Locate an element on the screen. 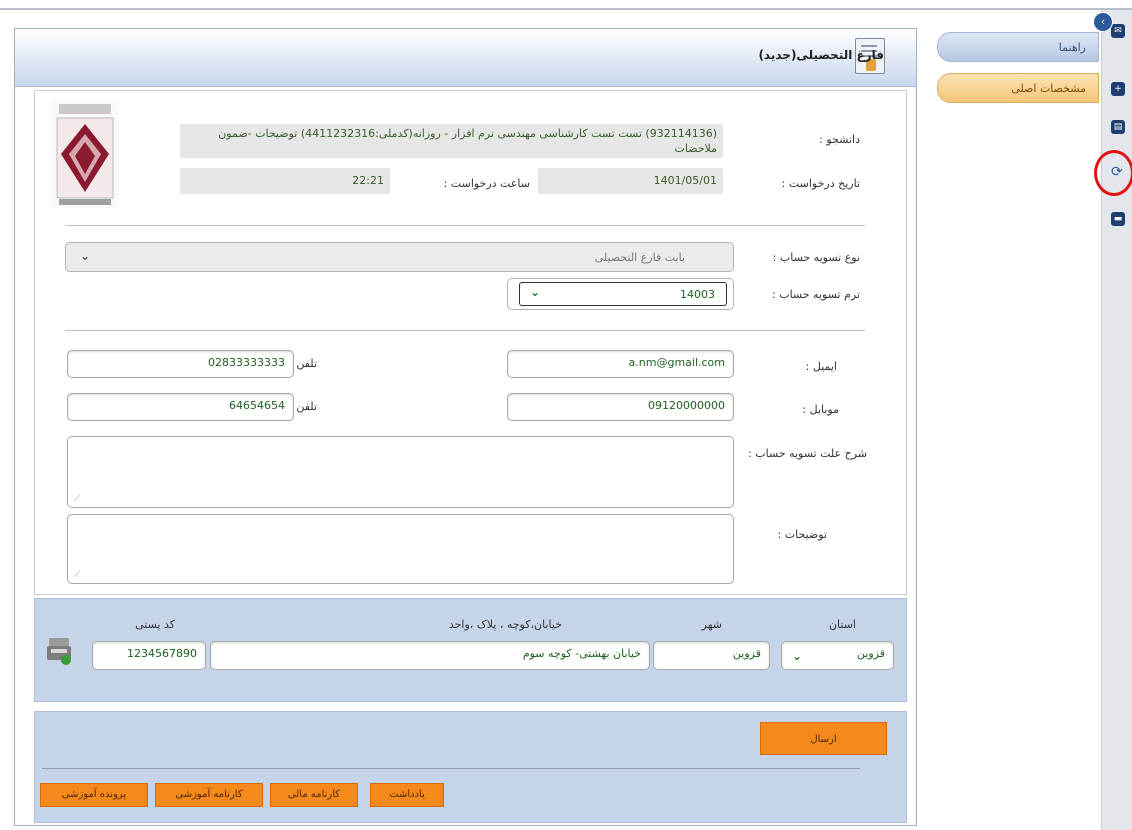 The height and width of the screenshot is (830, 1132). student-label: دانشجو : is located at coordinates (839, 139).